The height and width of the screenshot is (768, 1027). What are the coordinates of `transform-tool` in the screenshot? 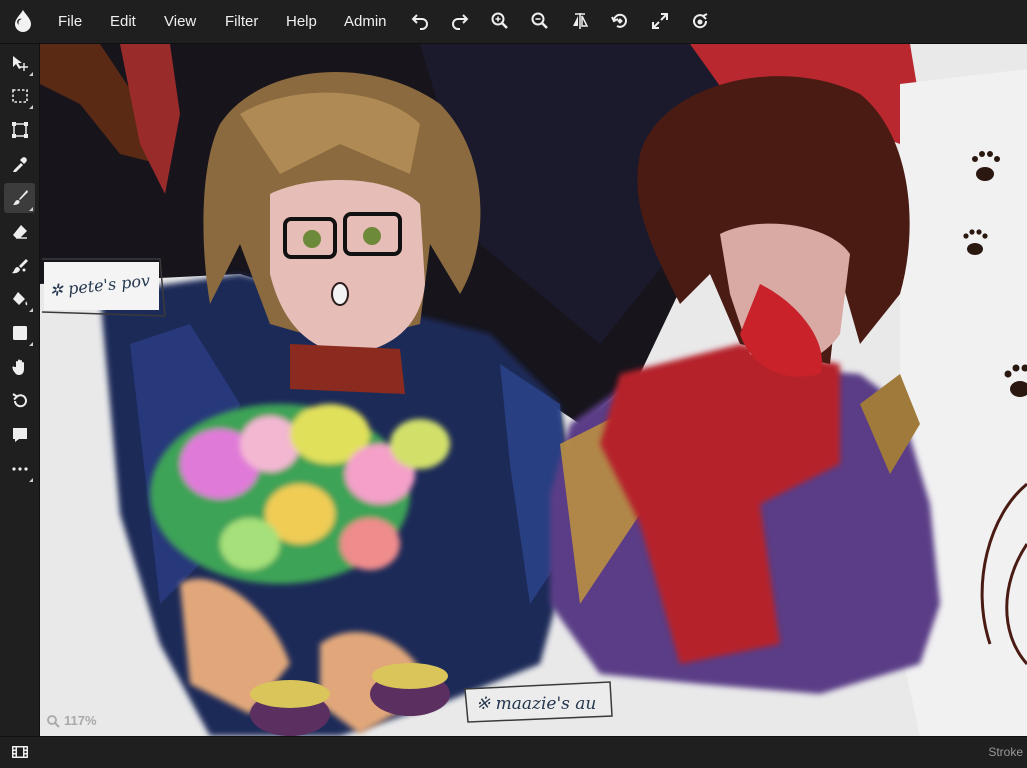 It's located at (19, 130).